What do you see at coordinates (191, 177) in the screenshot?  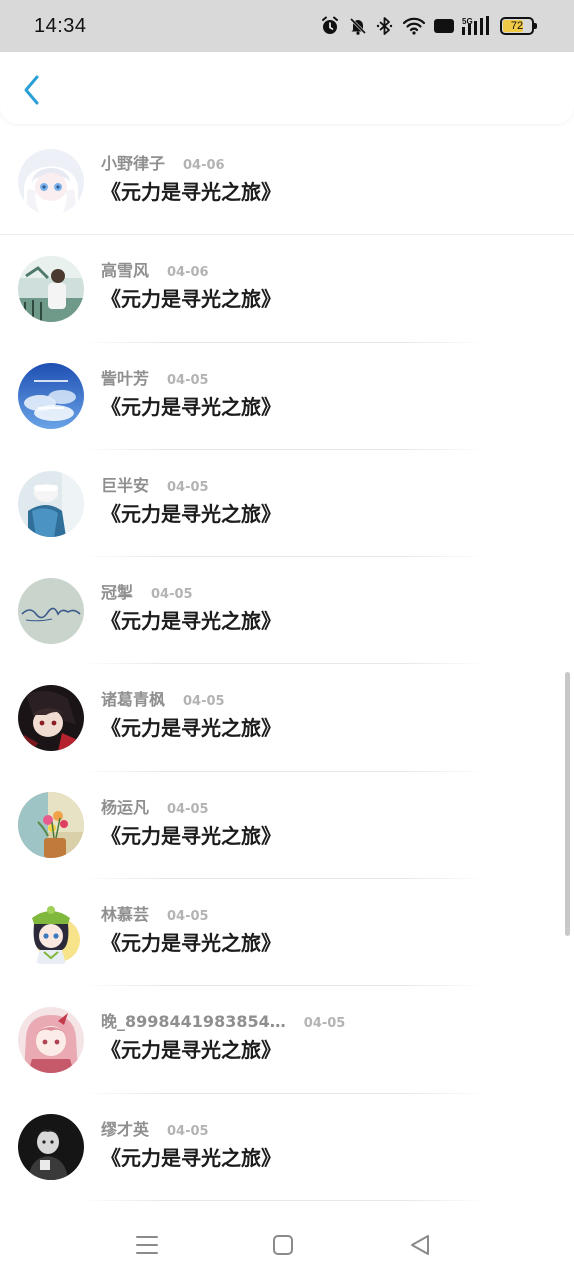 I see `item-text: 小野律子 04-06 《元力是寻光之旅》` at bounding box center [191, 177].